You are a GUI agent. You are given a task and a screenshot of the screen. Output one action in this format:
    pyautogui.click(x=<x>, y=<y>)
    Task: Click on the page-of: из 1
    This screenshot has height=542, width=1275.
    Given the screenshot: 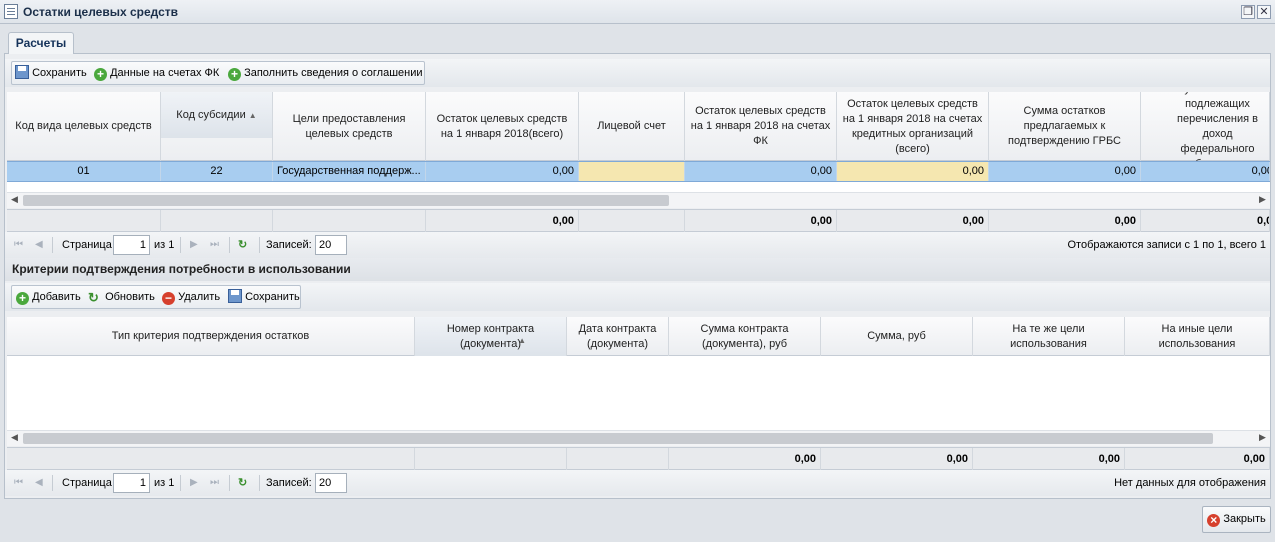 What is the action you would take?
    pyautogui.click(x=164, y=245)
    